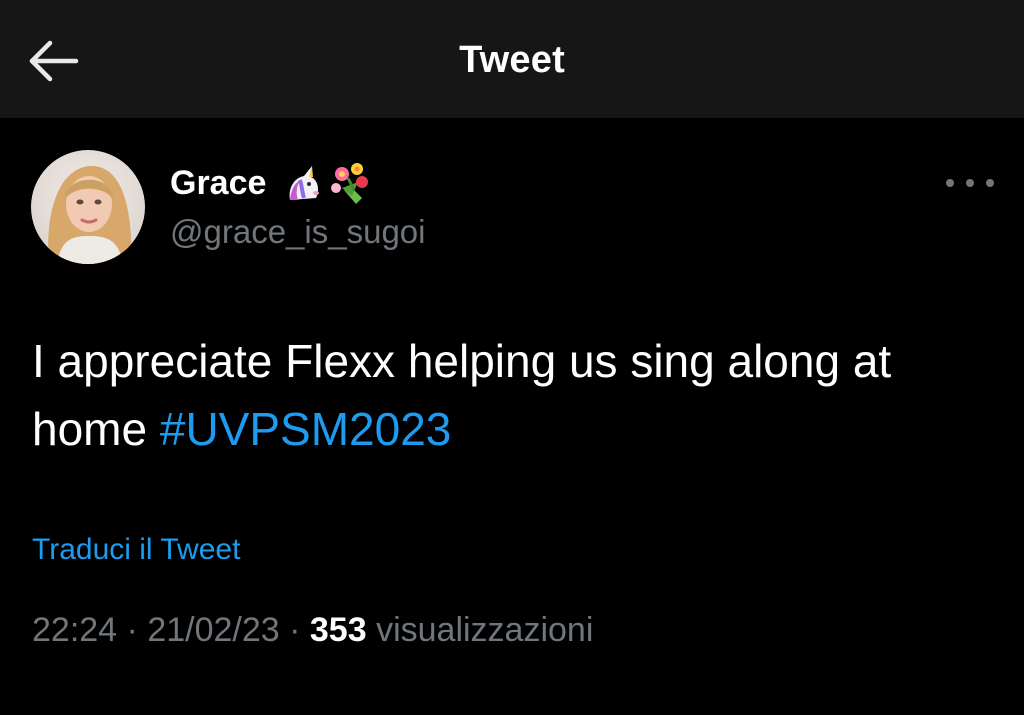 The height and width of the screenshot is (715, 1024). I want to click on page-title: Tweet, so click(512, 60).